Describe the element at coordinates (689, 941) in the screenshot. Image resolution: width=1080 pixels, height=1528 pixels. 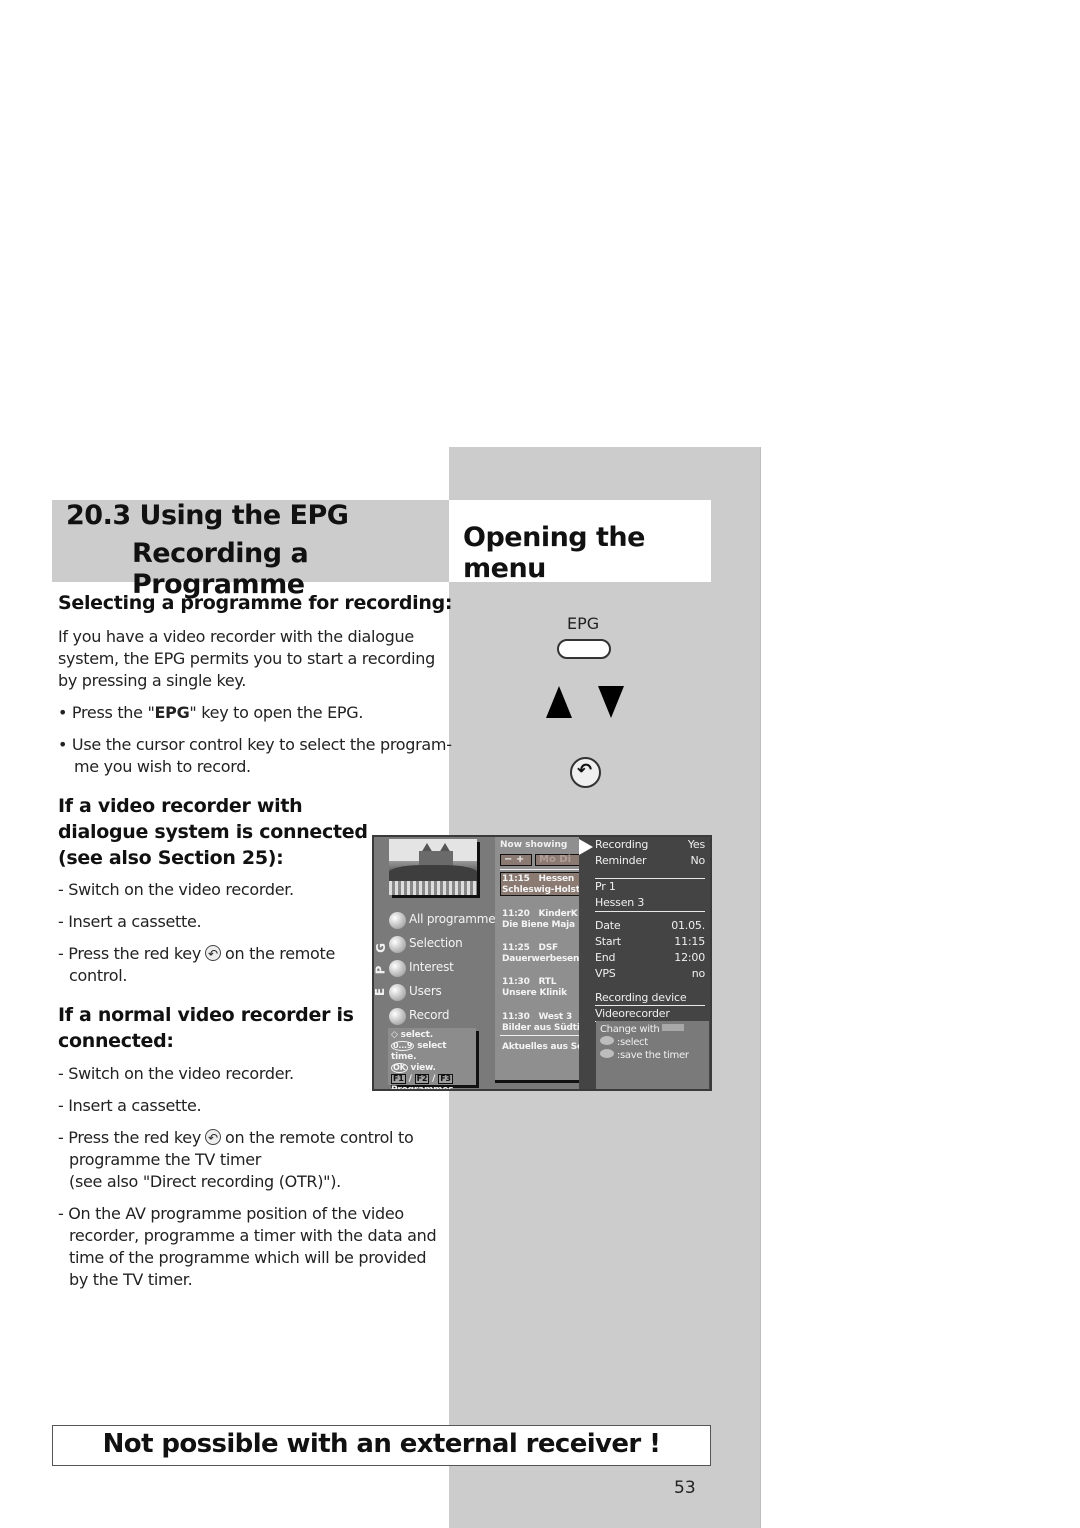
I see `row-value: 11:15` at that location.